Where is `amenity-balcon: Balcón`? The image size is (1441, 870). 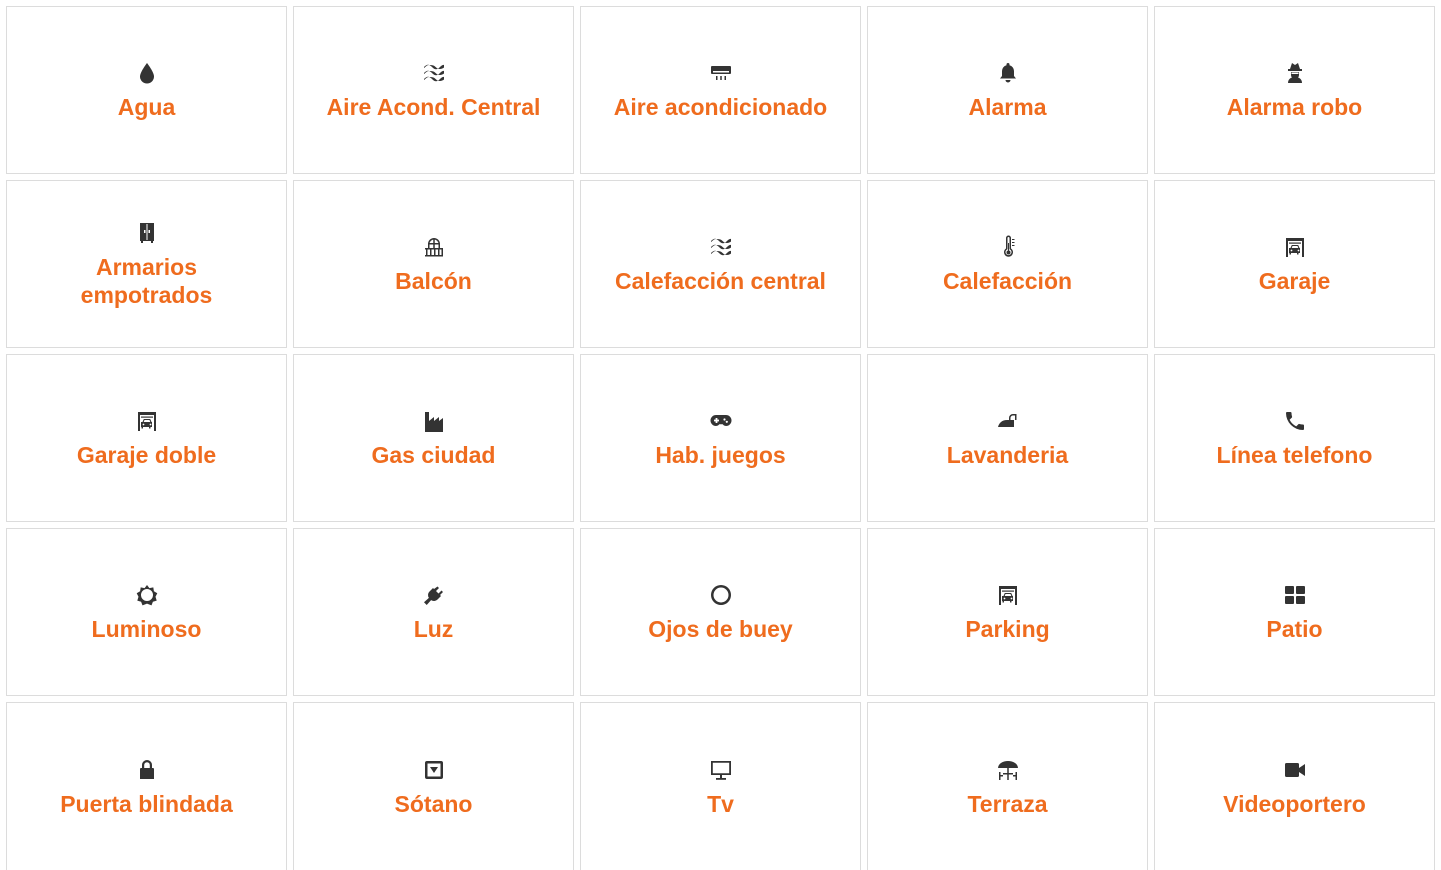 amenity-balcon: Balcón is located at coordinates (433, 264).